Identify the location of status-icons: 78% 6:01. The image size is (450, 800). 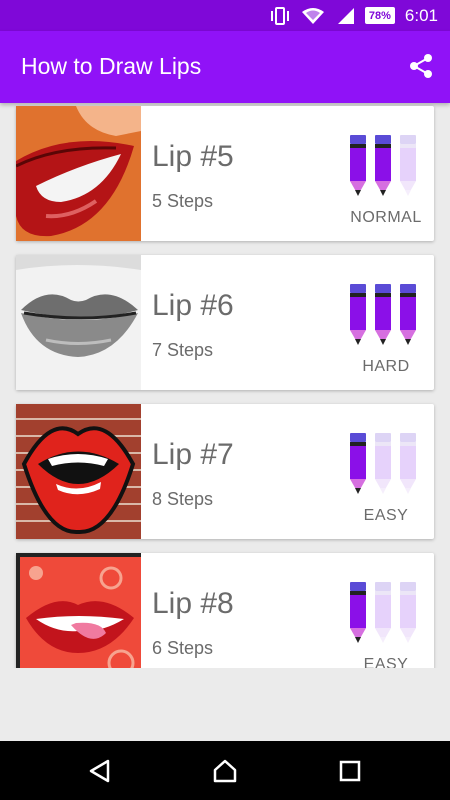
(353, 15).